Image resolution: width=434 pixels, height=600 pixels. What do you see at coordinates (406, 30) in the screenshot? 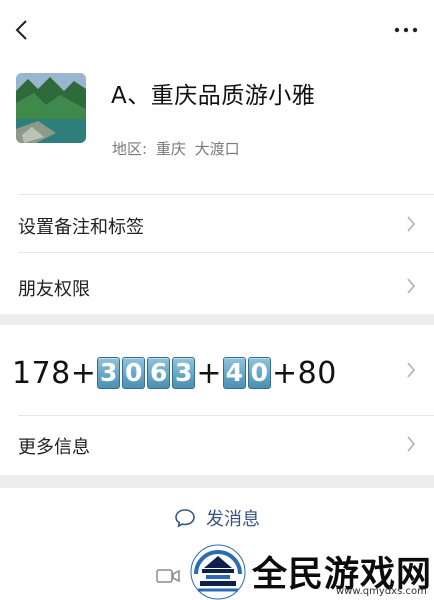
I see `more-dots-icon` at bounding box center [406, 30].